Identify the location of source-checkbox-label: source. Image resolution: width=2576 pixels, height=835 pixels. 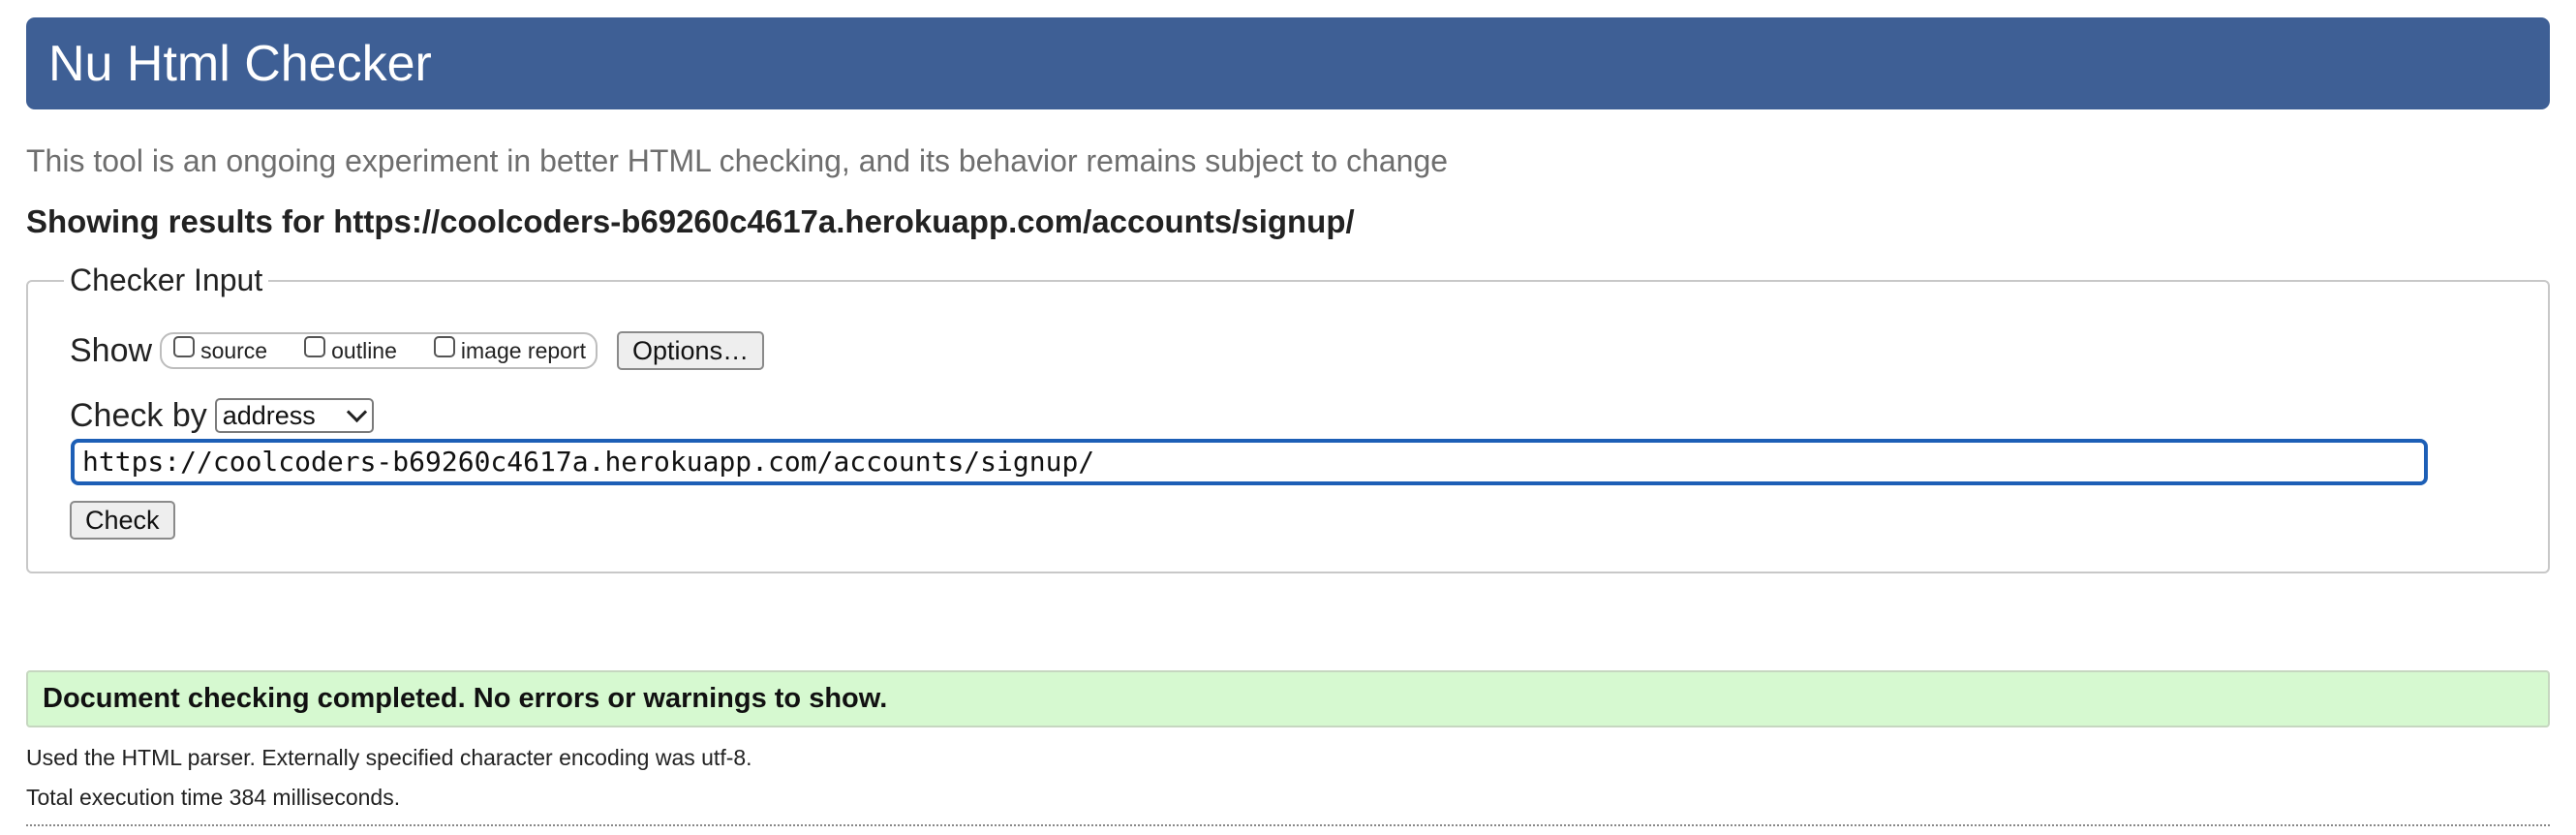
(234, 350).